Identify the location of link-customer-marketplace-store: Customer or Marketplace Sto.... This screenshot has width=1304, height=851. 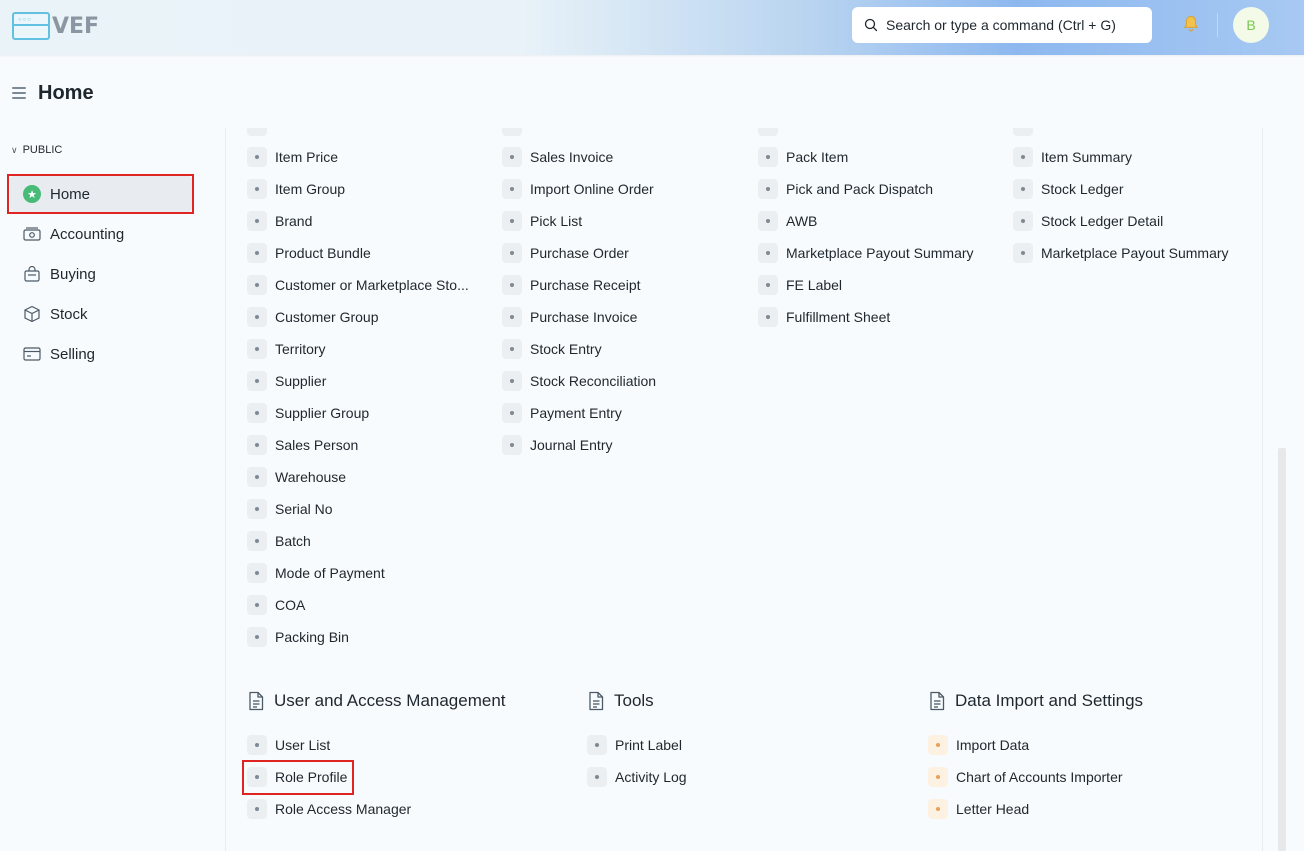
(358, 285).